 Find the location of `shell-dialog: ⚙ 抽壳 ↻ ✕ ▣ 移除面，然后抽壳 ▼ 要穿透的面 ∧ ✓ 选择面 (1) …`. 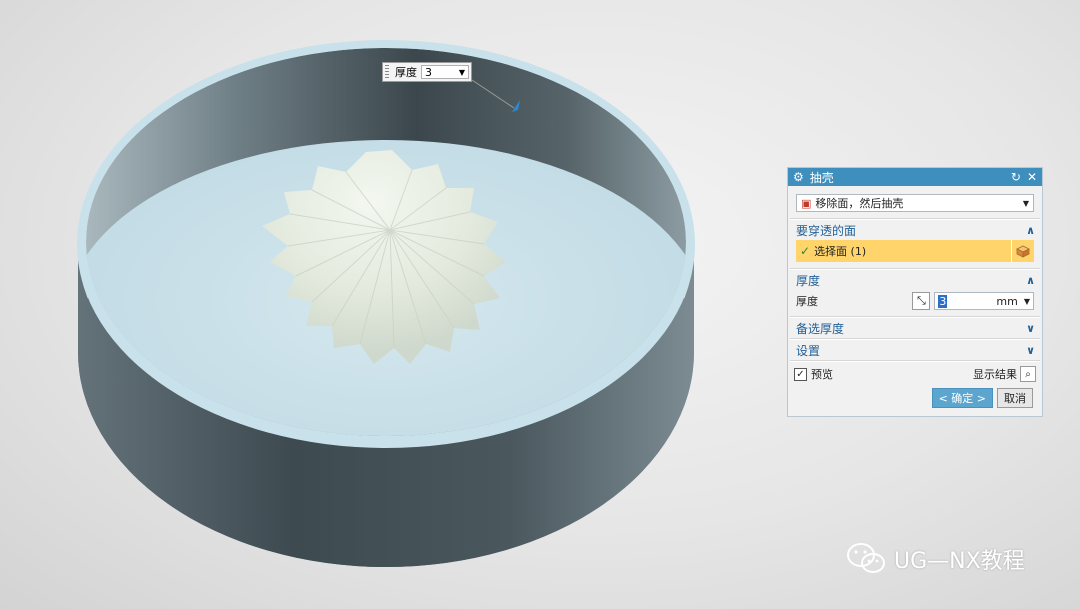

shell-dialog: ⚙ 抽壳 ↻ ✕ ▣ 移除面，然后抽壳 ▼ 要穿透的面 ∧ ✓ 选择面 (1) … is located at coordinates (915, 292).